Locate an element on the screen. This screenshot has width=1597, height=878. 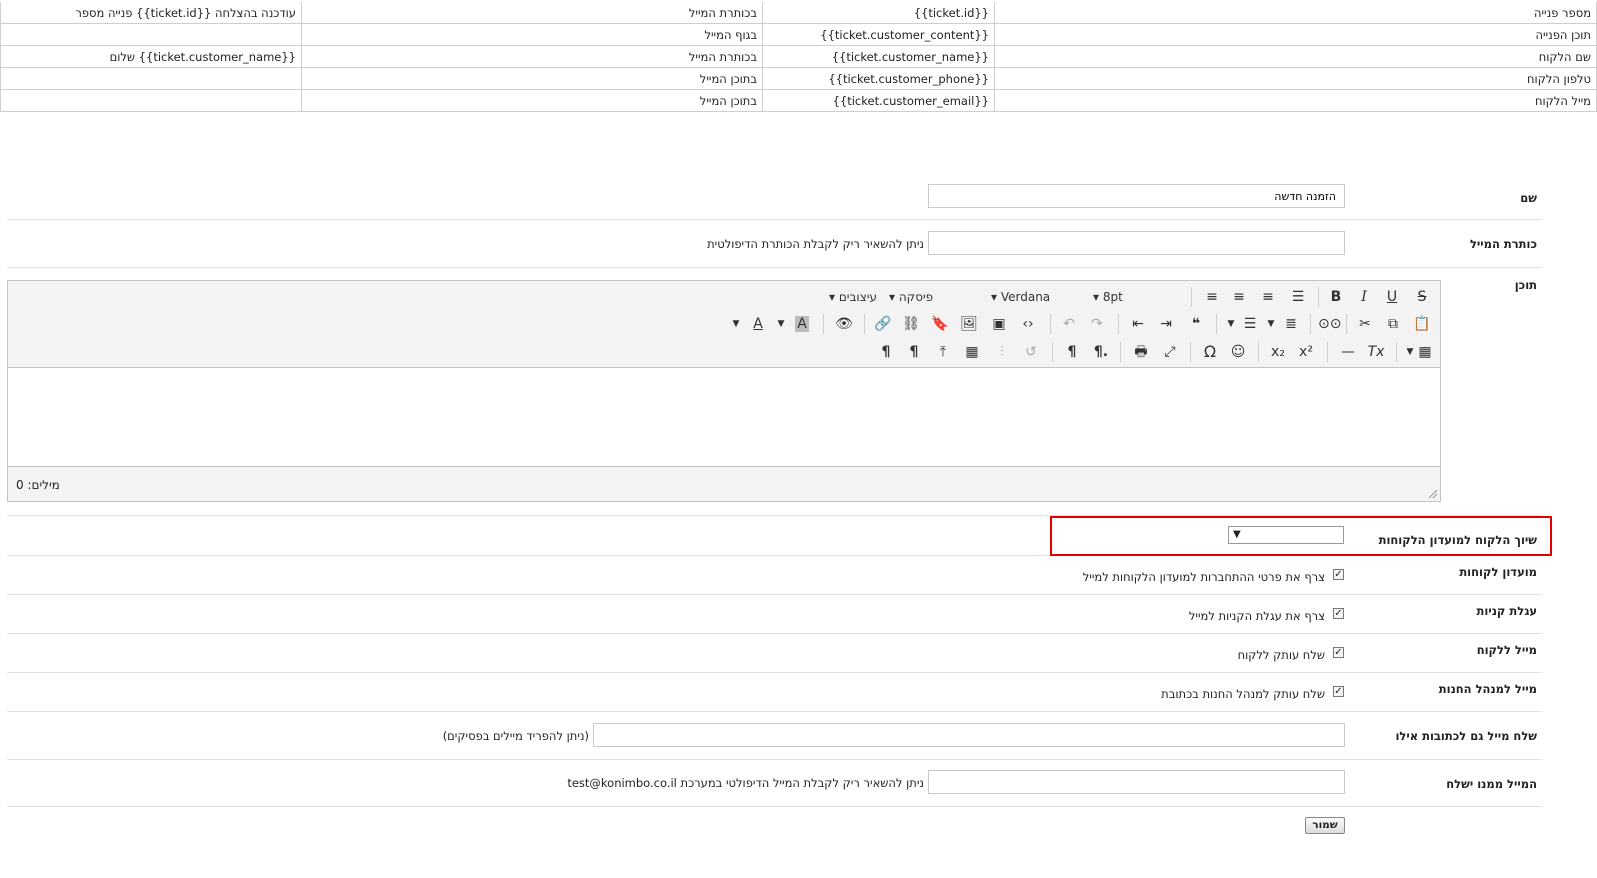
variable-label: תוכן הפנייה is located at coordinates (1295, 34).